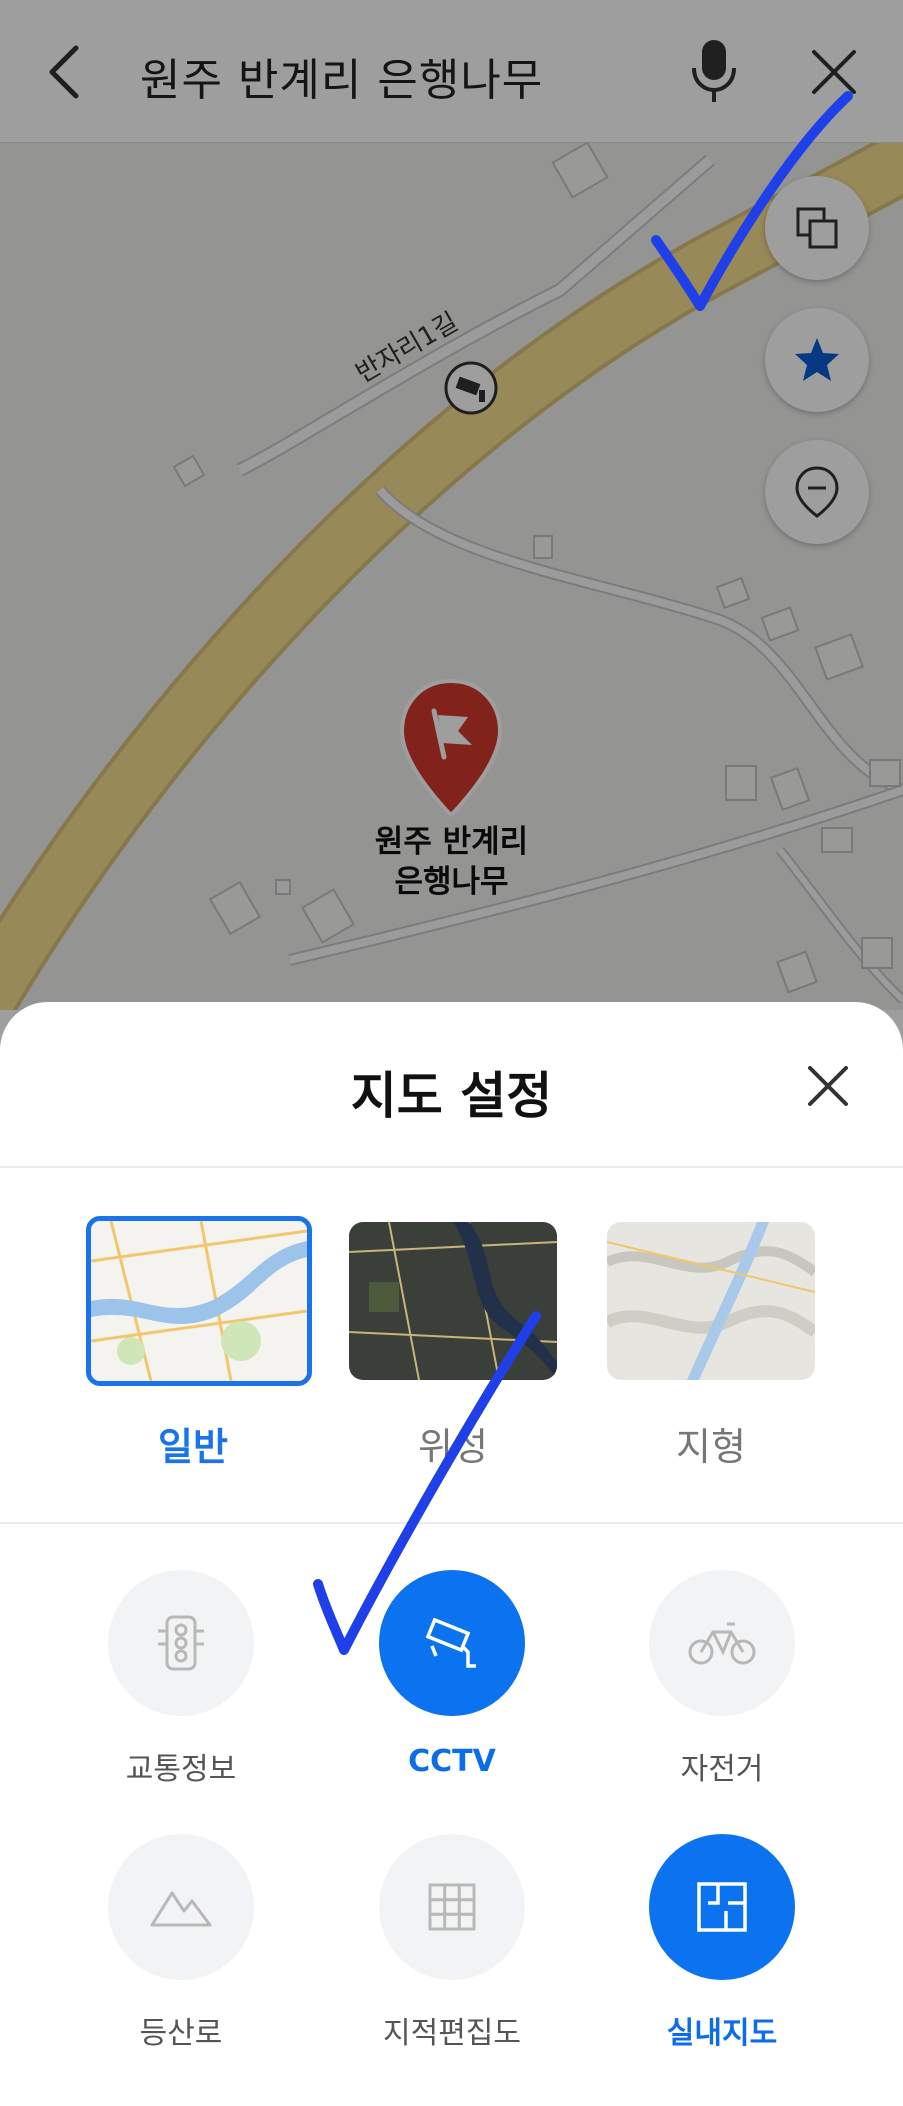 This screenshot has width=903, height=2106. Describe the element at coordinates (451, 842) in the screenshot. I see `place-label-line1: 원주 반계리` at that location.